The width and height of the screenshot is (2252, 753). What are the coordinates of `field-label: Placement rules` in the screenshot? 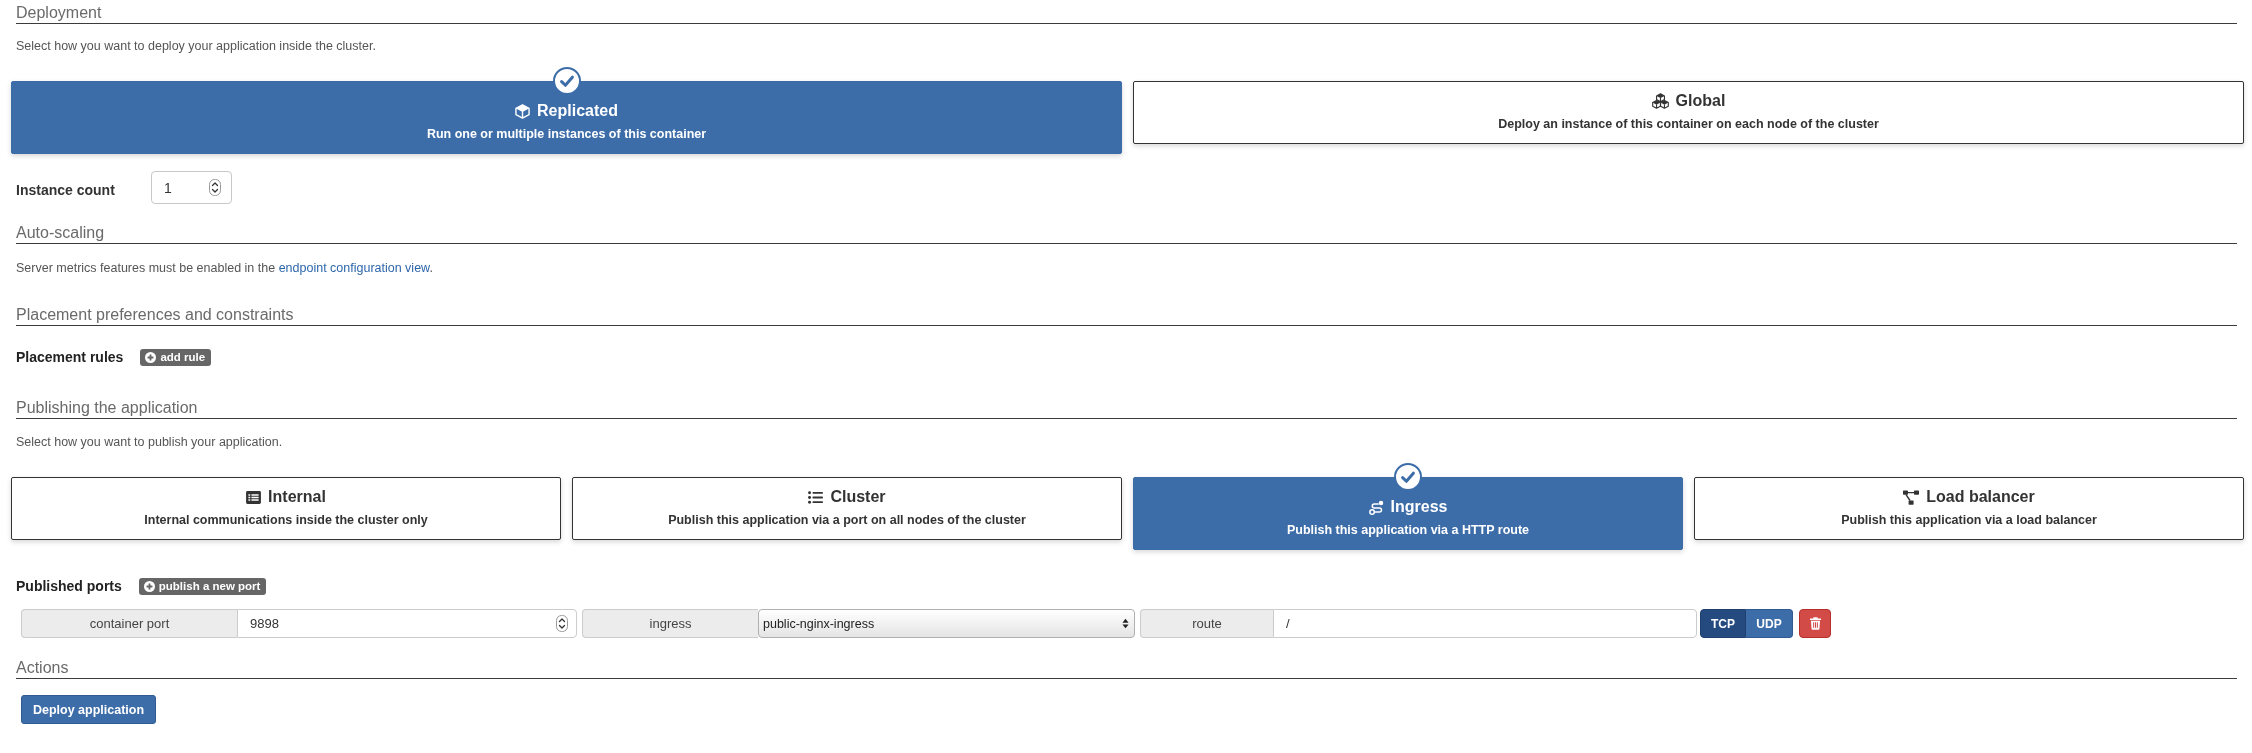 It's located at (70, 357).